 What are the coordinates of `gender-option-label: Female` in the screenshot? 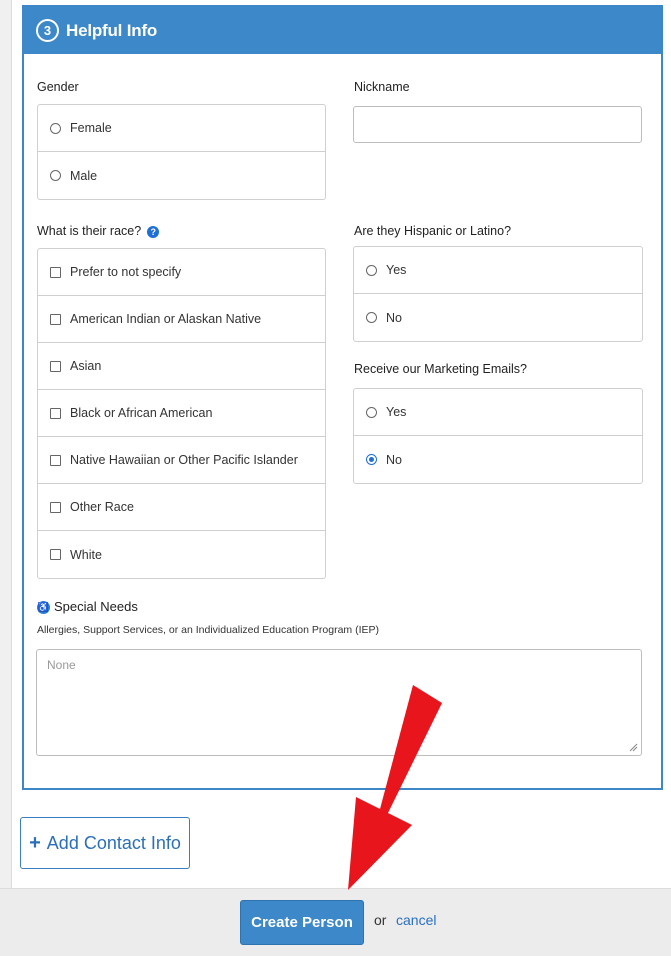 It's located at (91, 128).